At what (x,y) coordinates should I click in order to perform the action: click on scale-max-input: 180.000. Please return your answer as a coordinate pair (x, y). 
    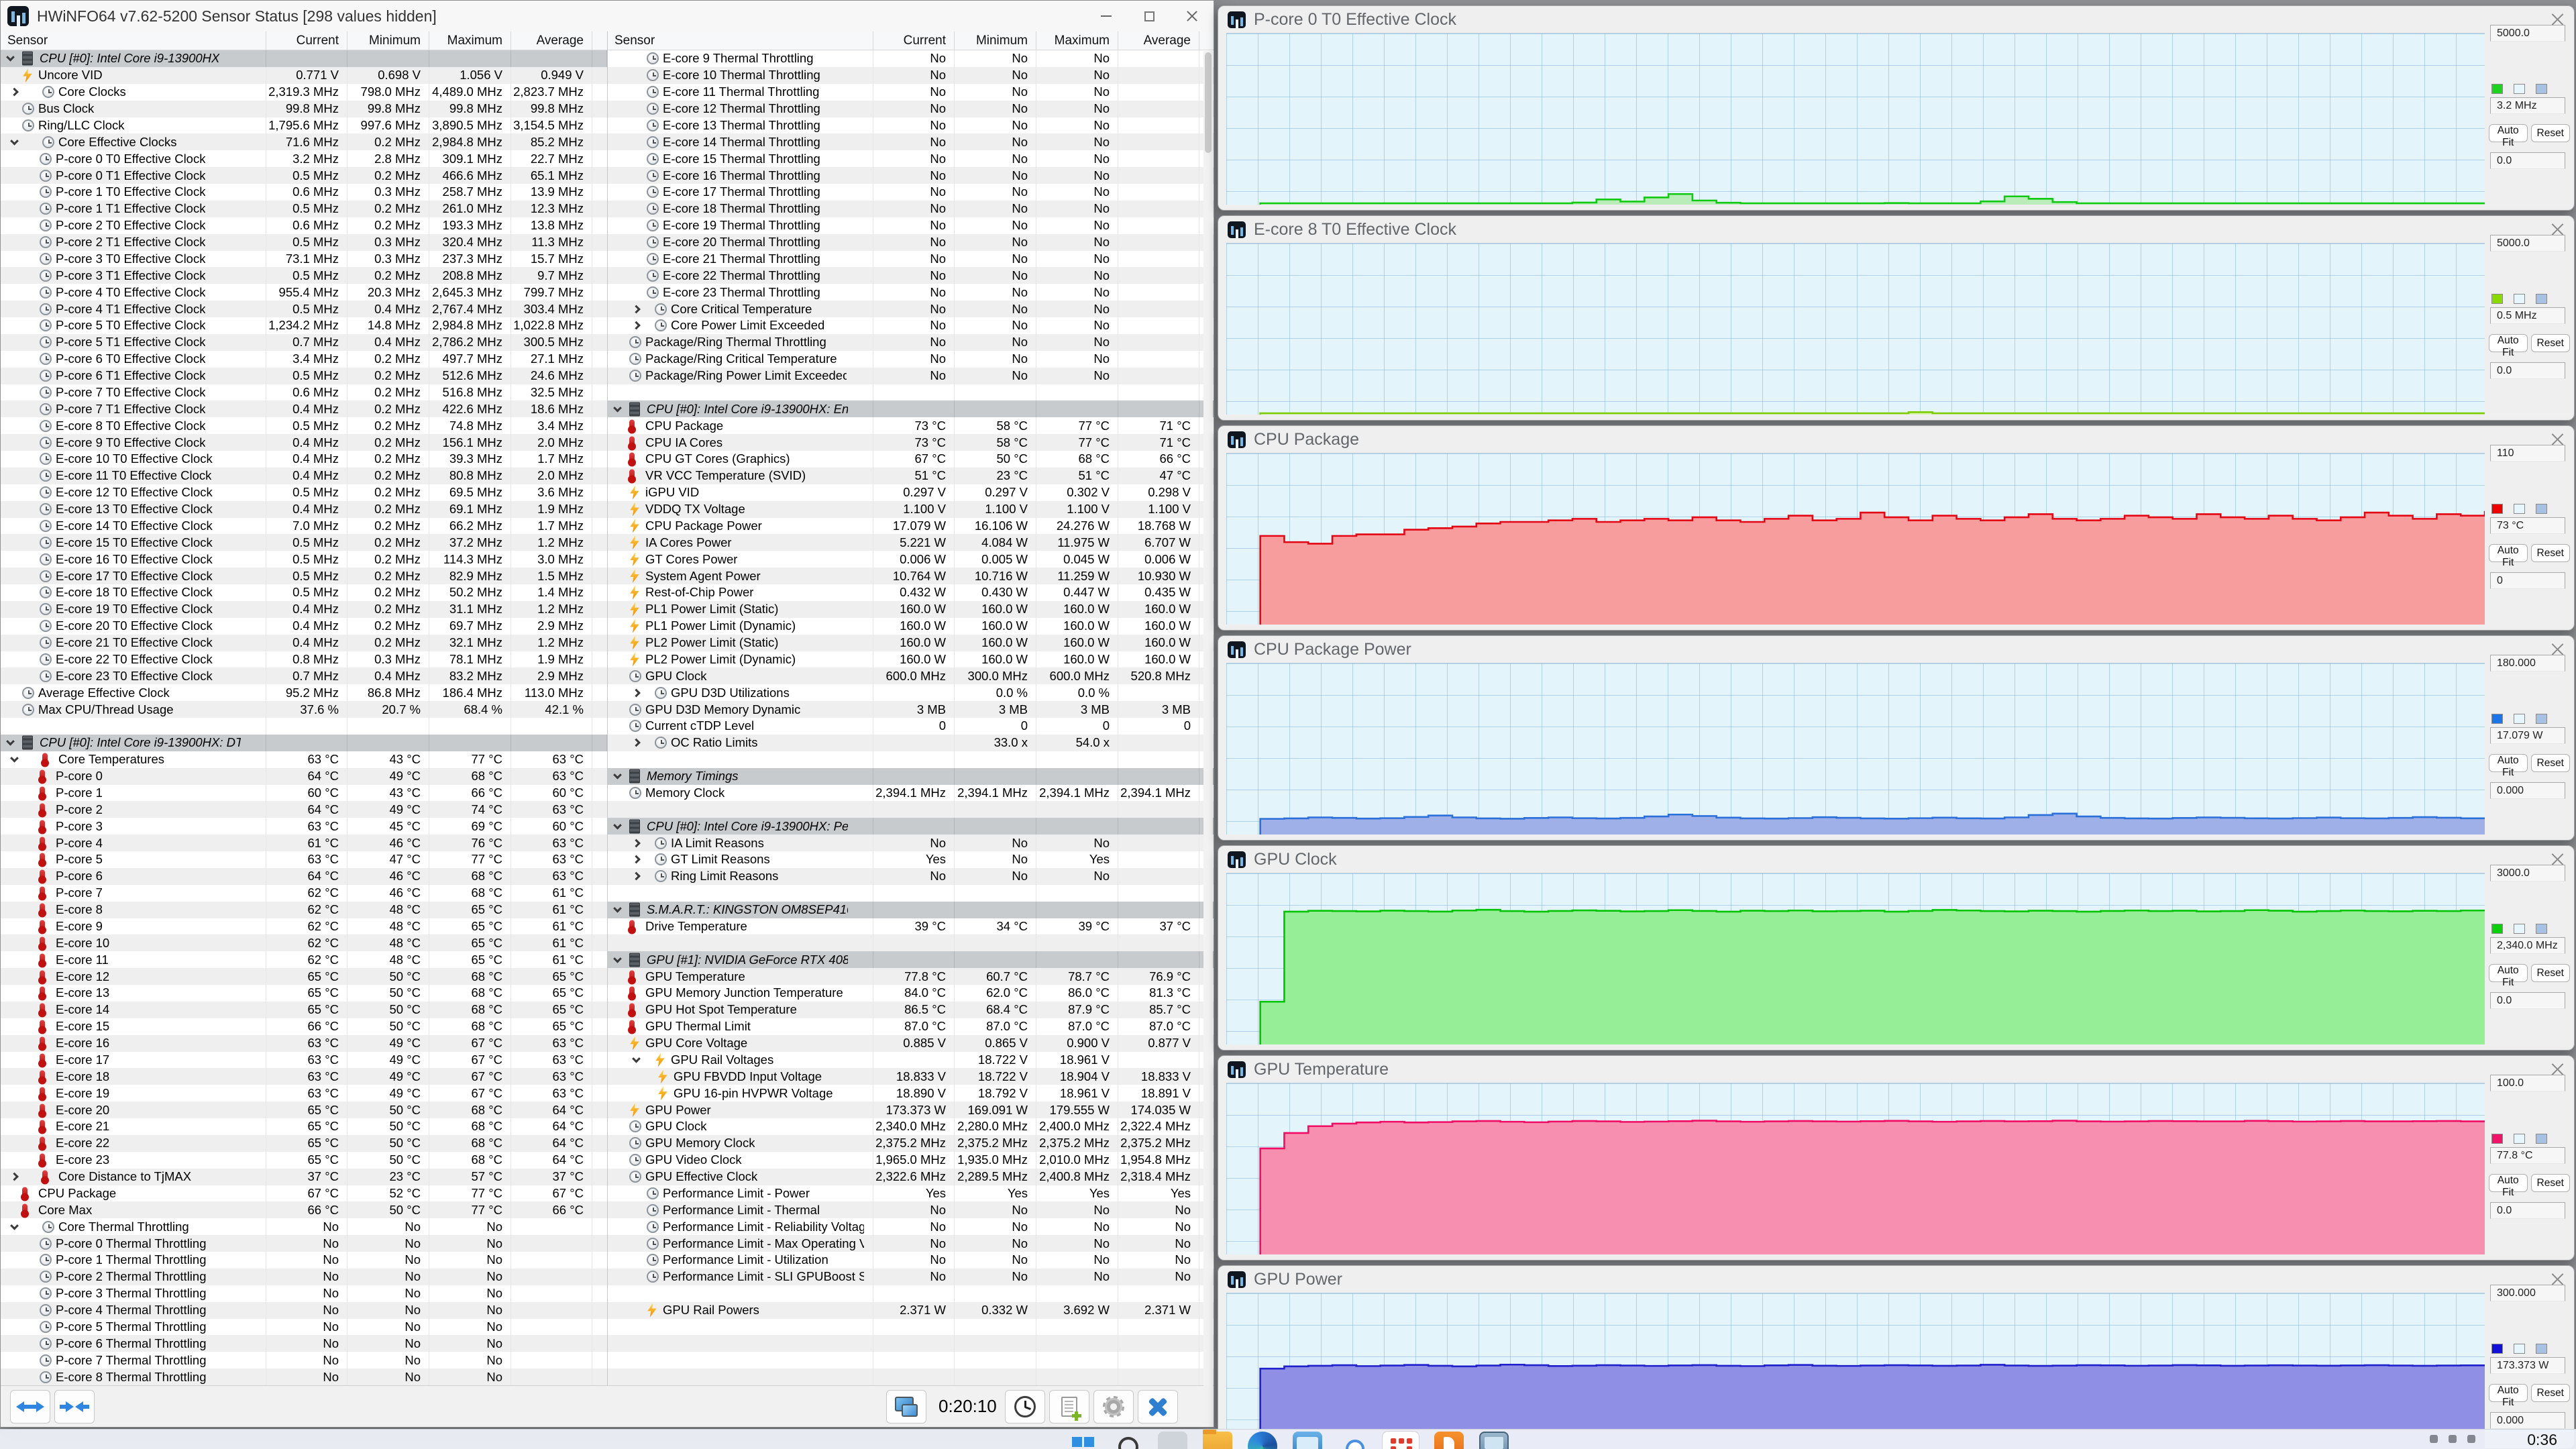
    Looking at the image, I should click on (2527, 663).